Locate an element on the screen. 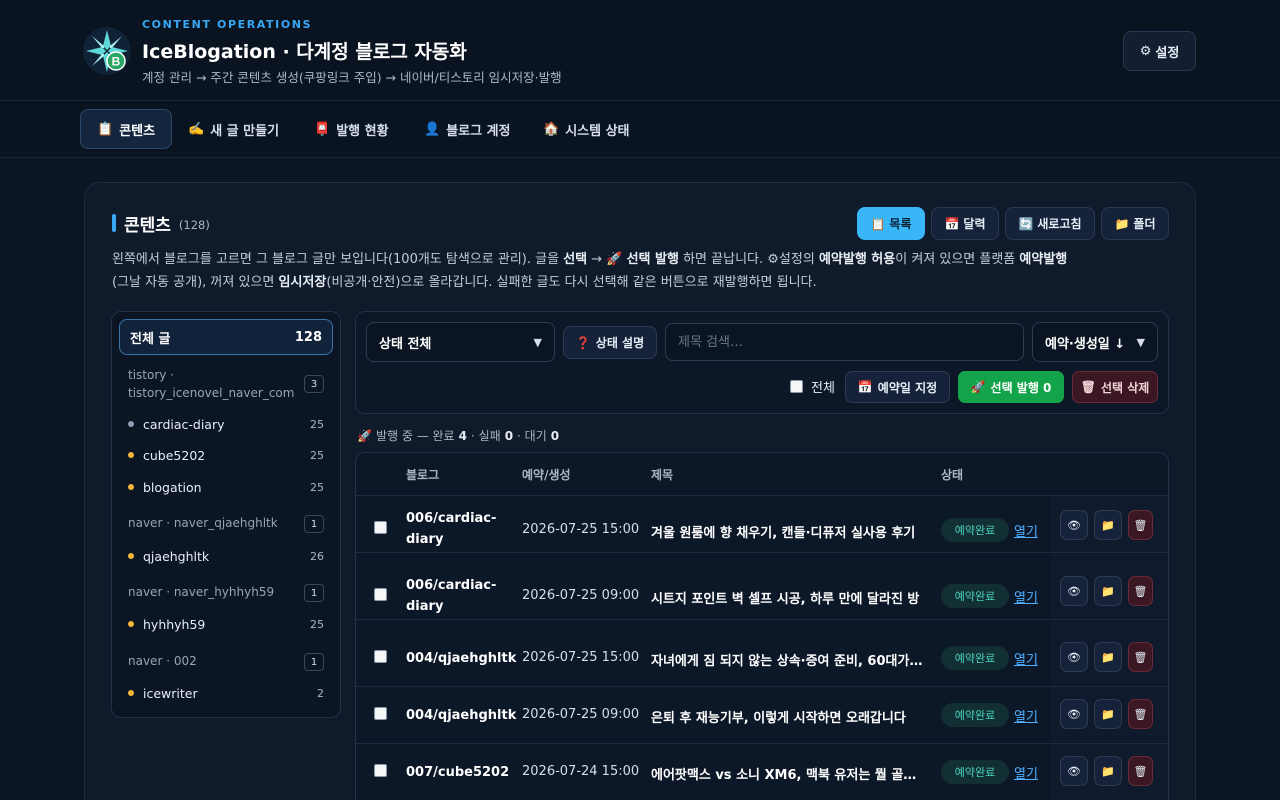  refresh-button: 🔄 새로고침 is located at coordinates (1050, 223).